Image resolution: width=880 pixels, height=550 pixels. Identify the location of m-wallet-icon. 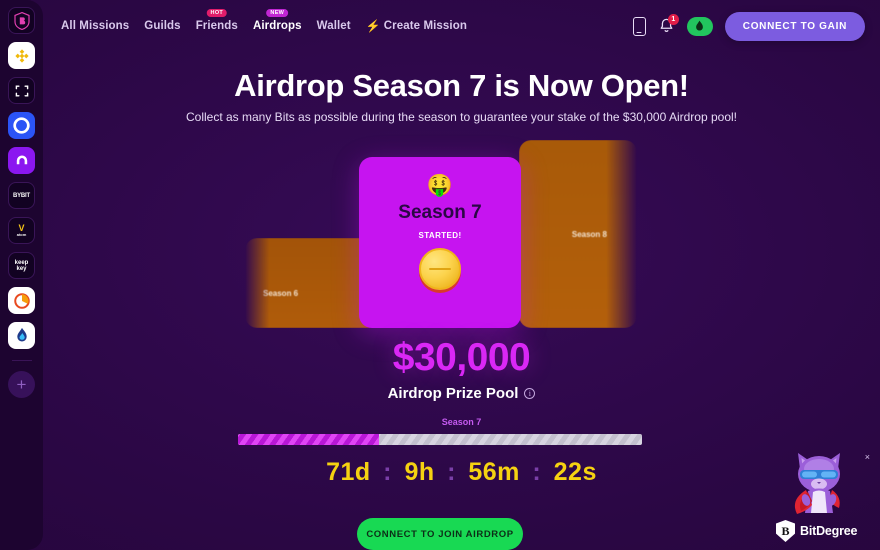
(21, 160).